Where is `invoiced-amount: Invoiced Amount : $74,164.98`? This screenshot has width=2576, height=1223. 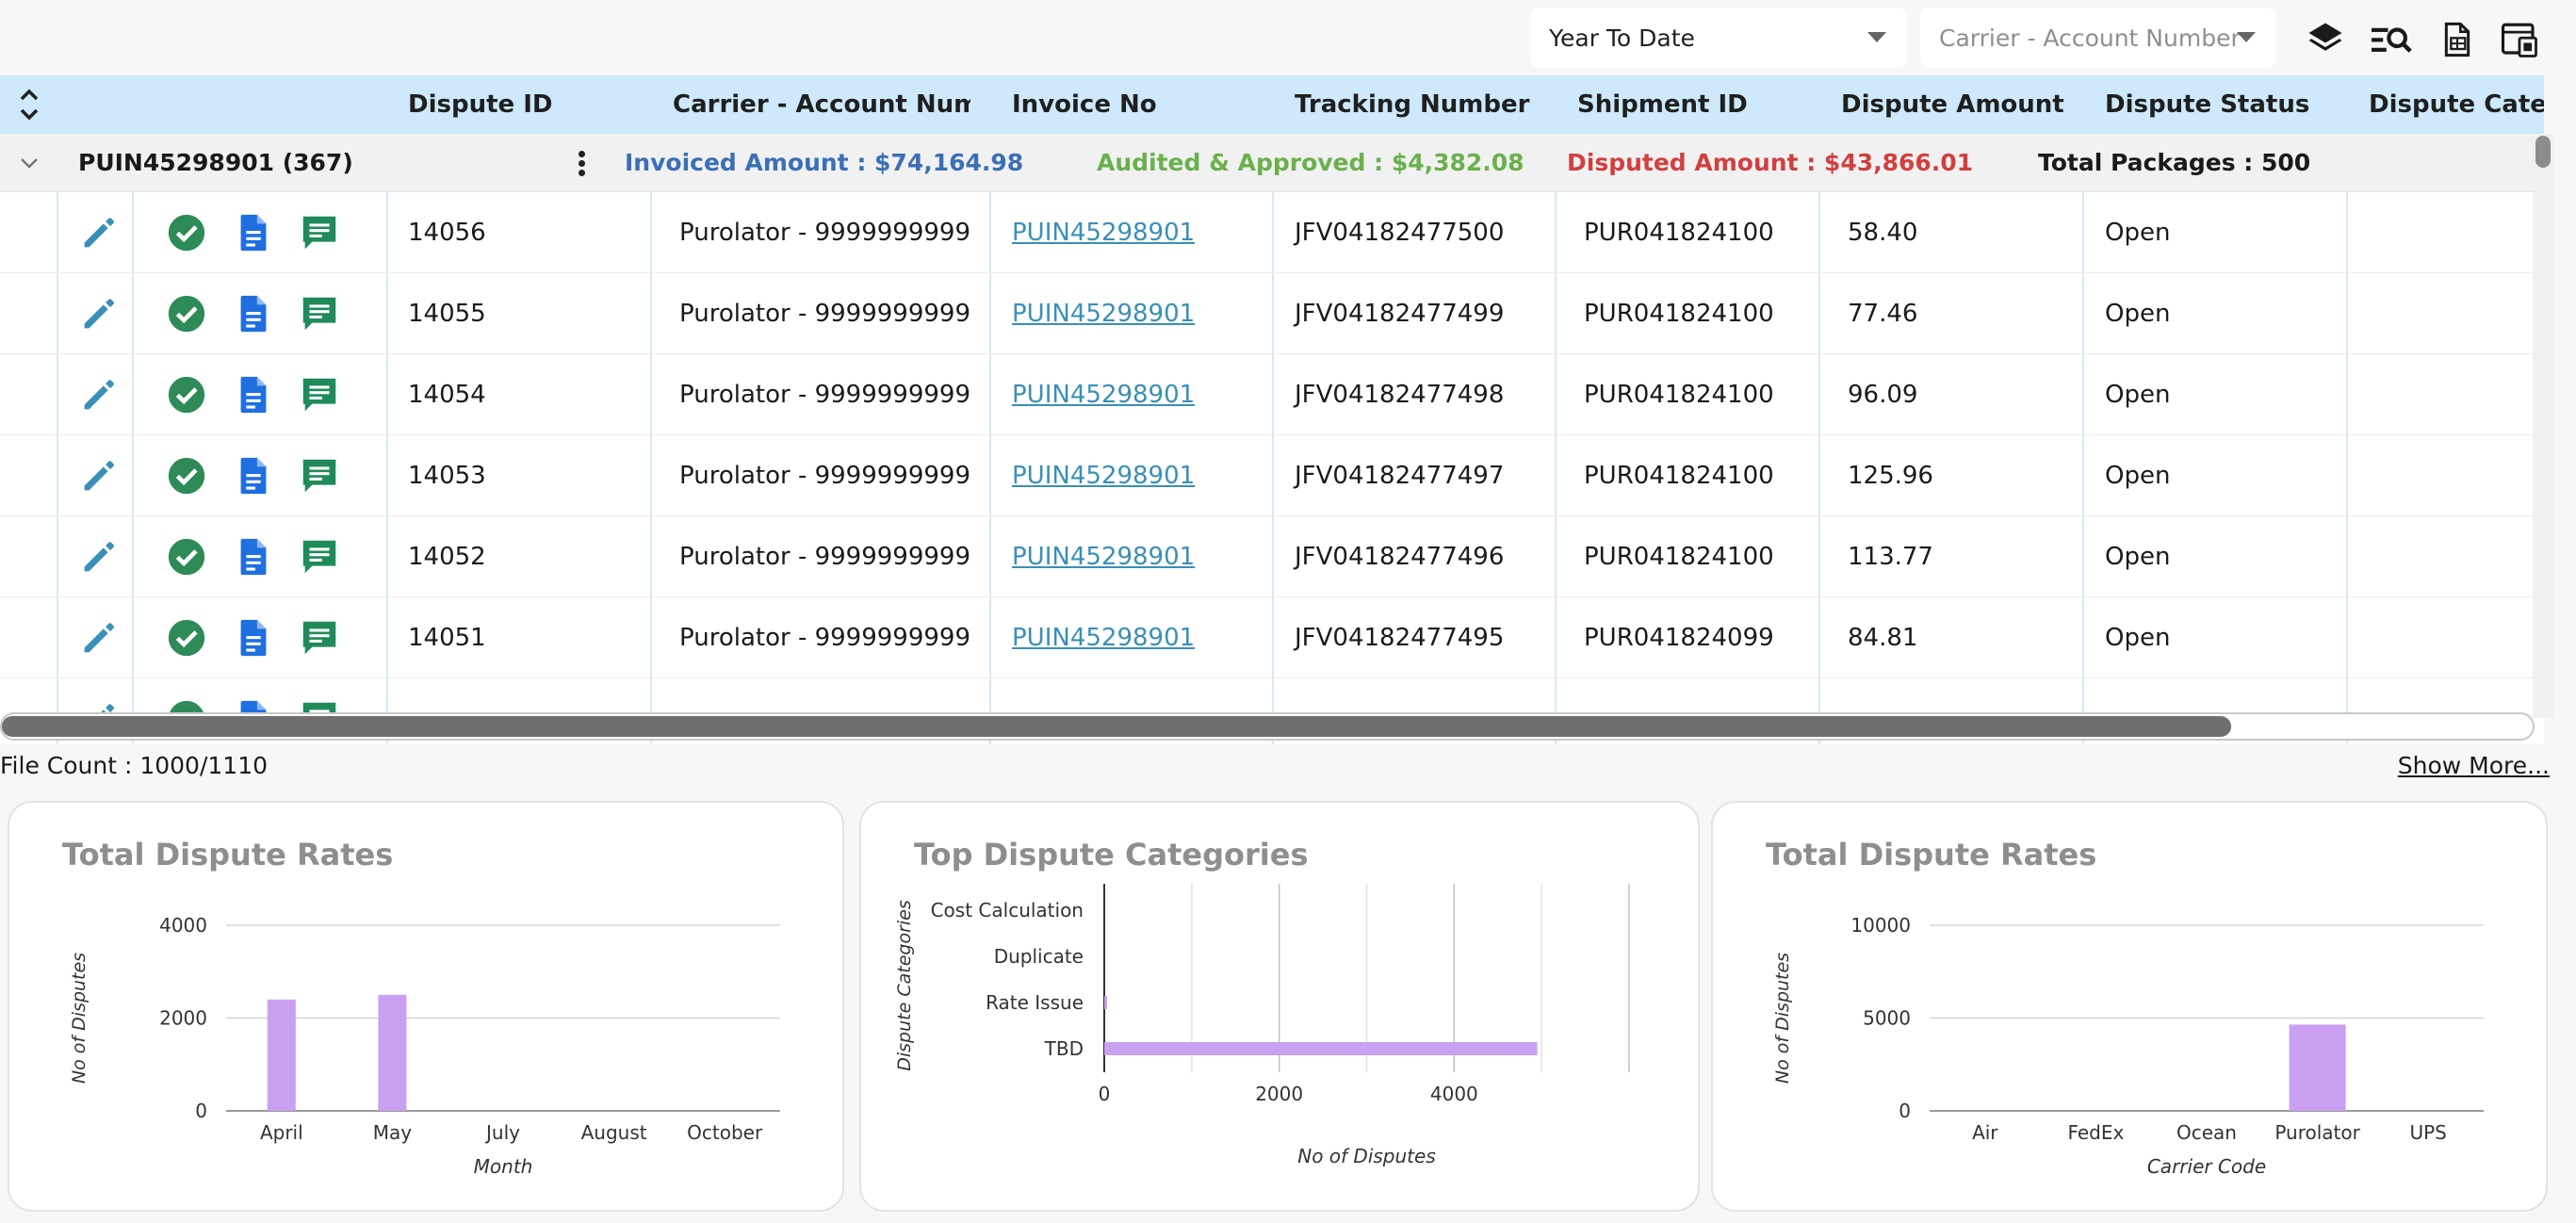
invoiced-amount: Invoiced Amount : $74,164.98 is located at coordinates (824, 162).